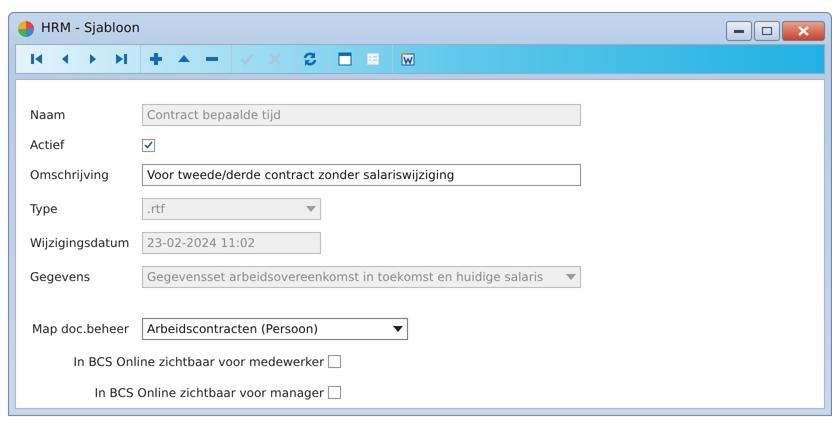 The height and width of the screenshot is (425, 832). I want to click on checkbox-label: In BCS Online zichtbaar voor manager, so click(209, 393).